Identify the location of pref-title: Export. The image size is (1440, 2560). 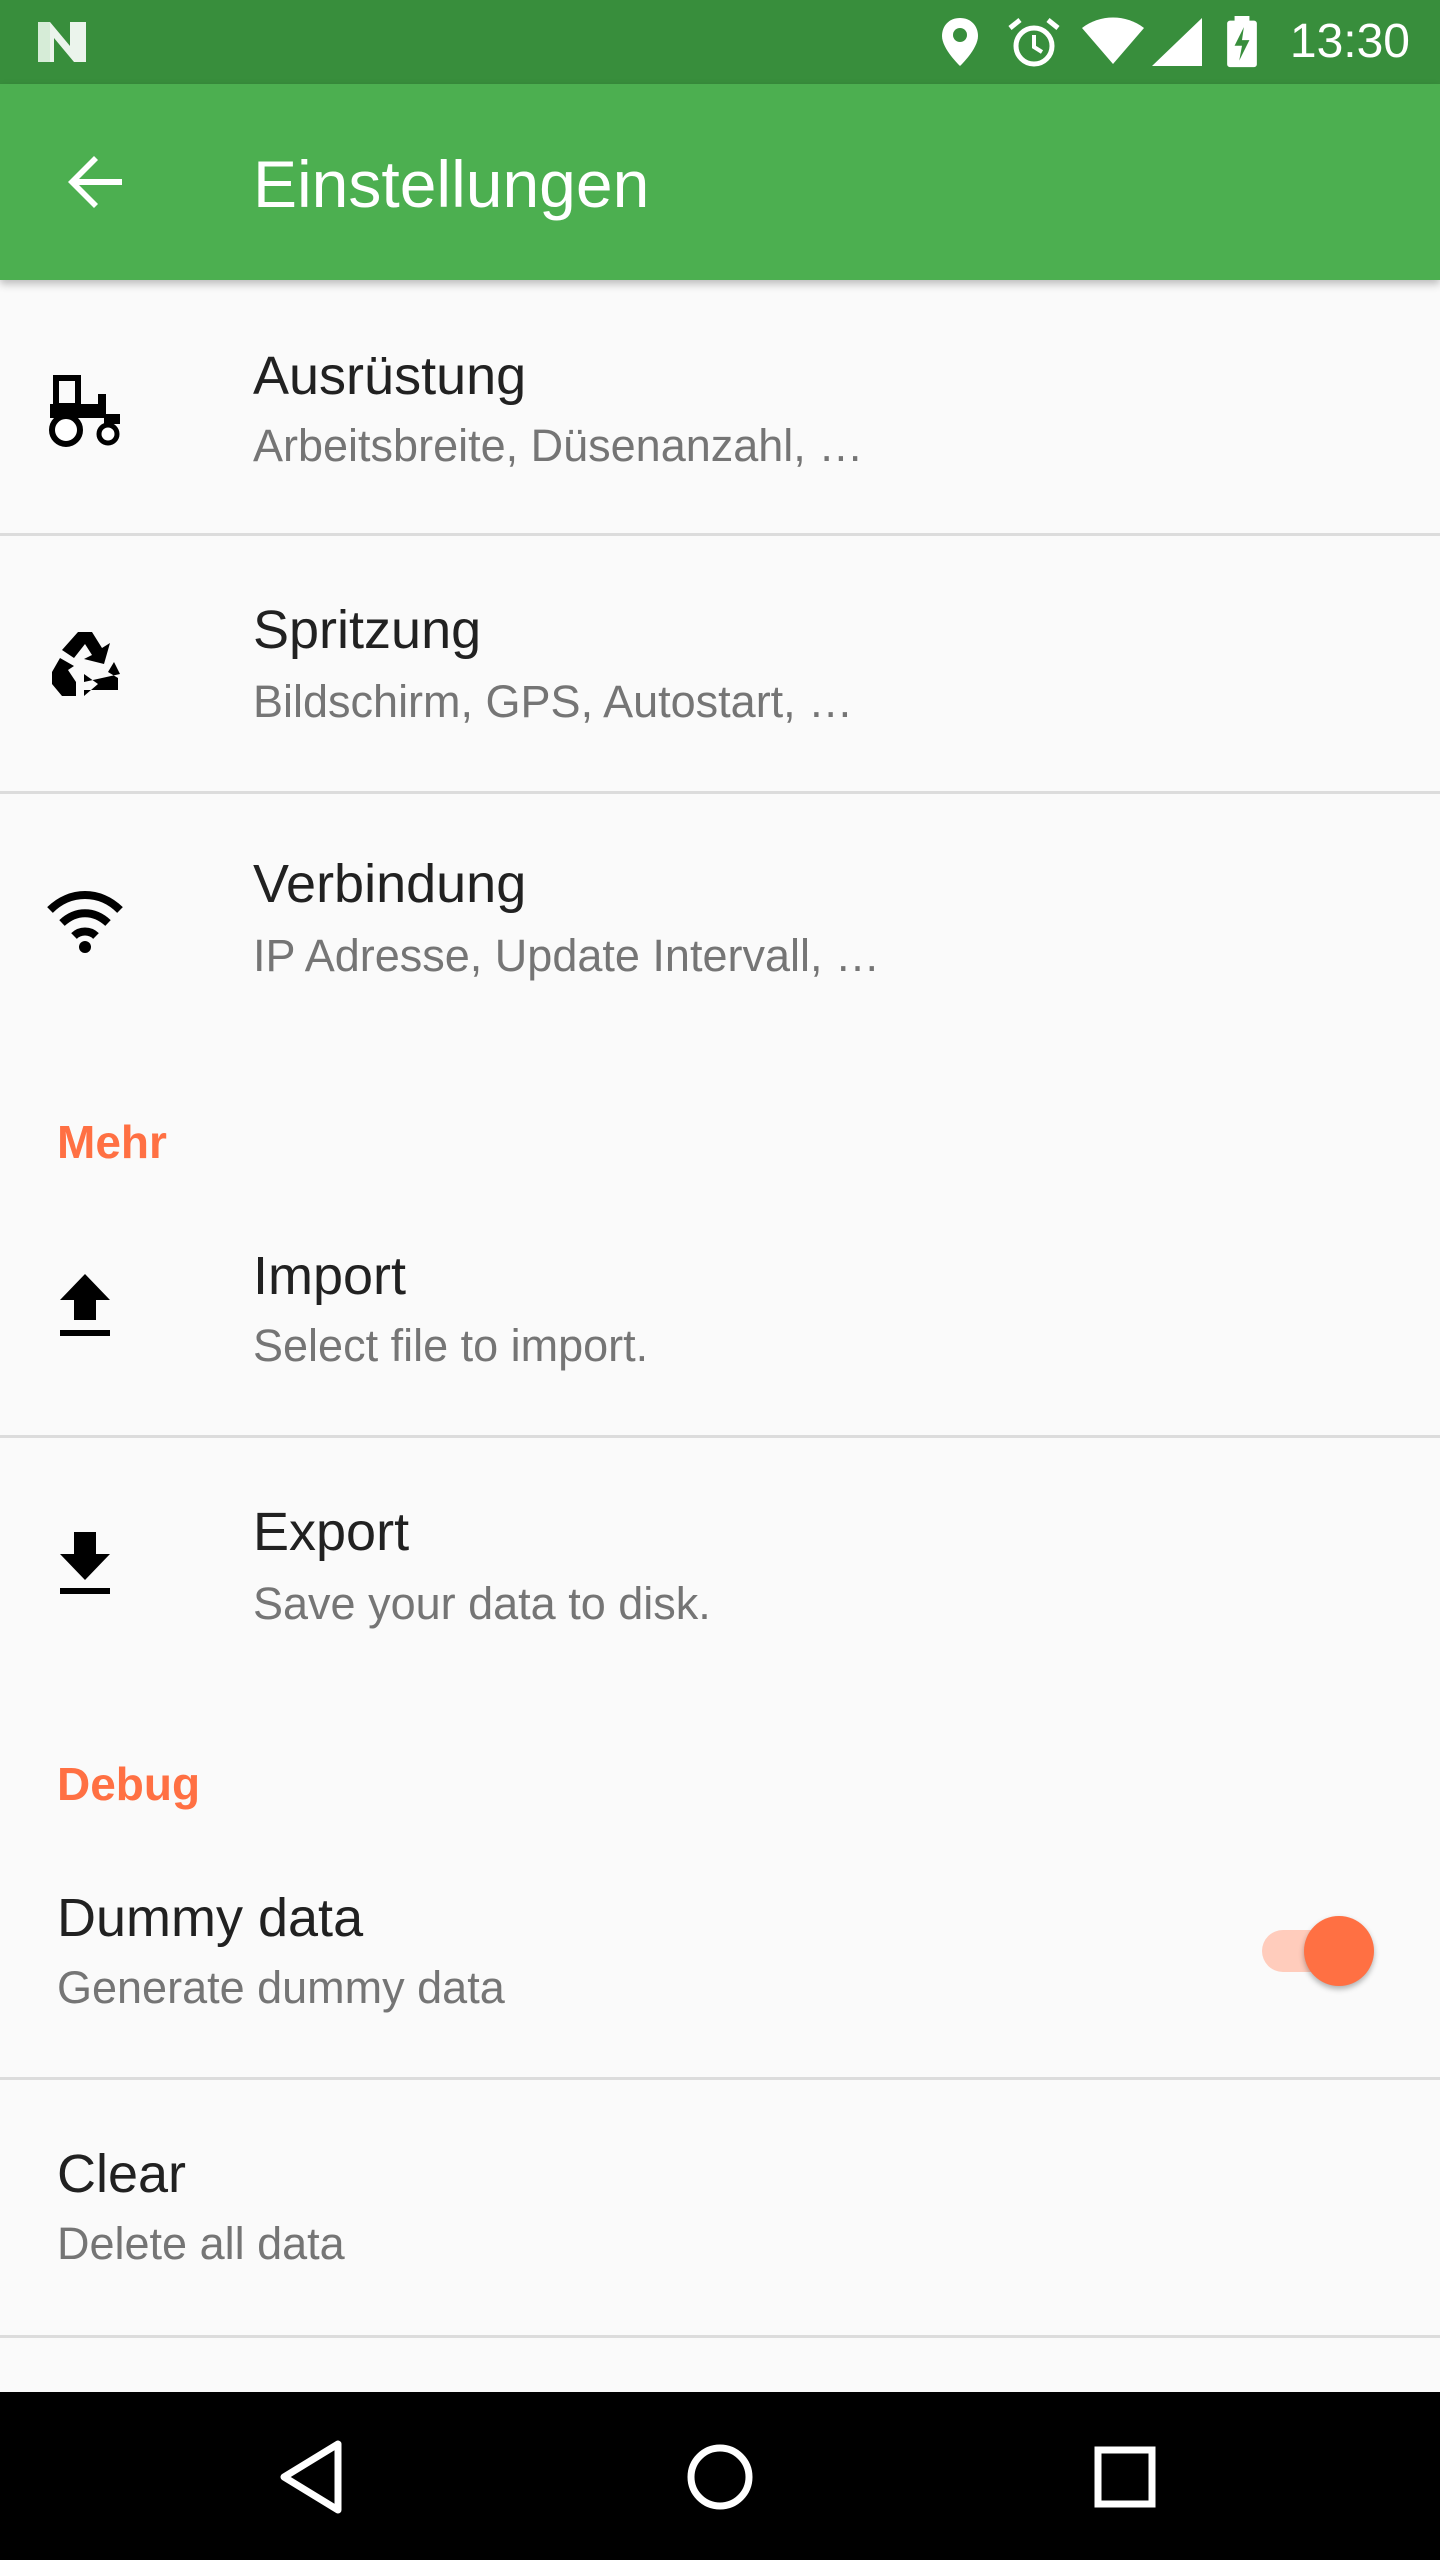
(331, 1532).